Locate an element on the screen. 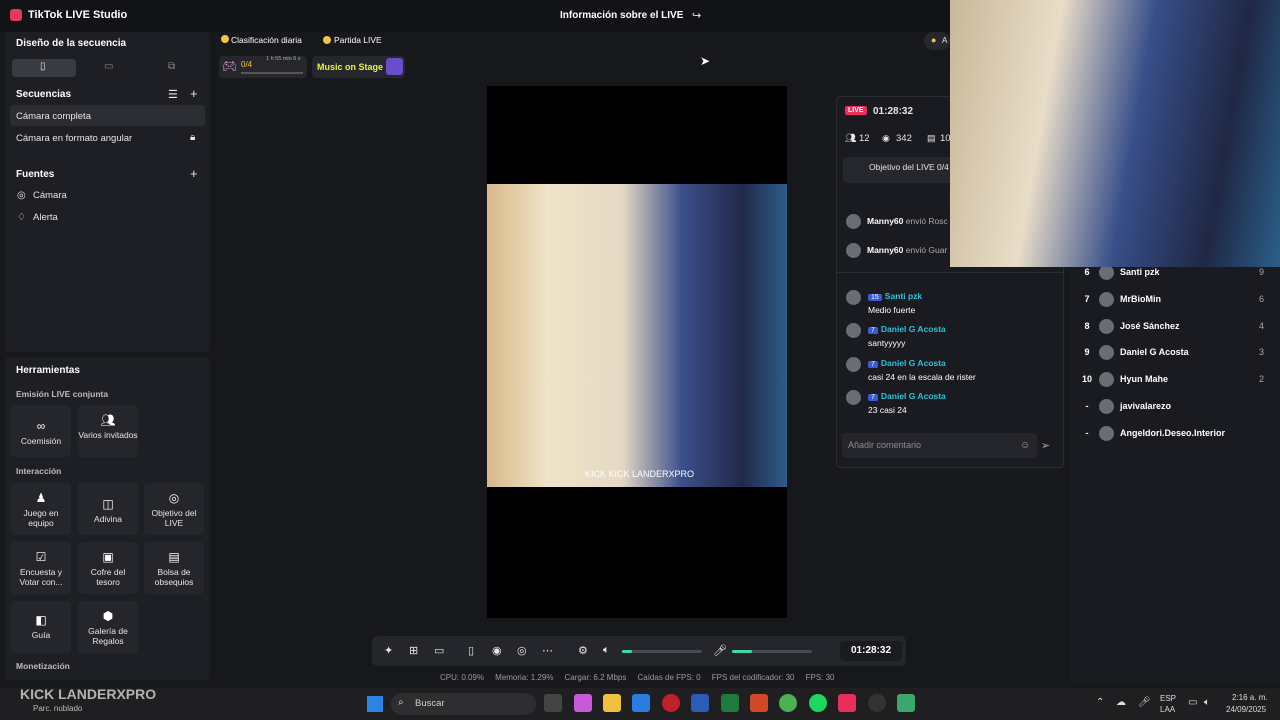  copilot-icon is located at coordinates (583, 703).